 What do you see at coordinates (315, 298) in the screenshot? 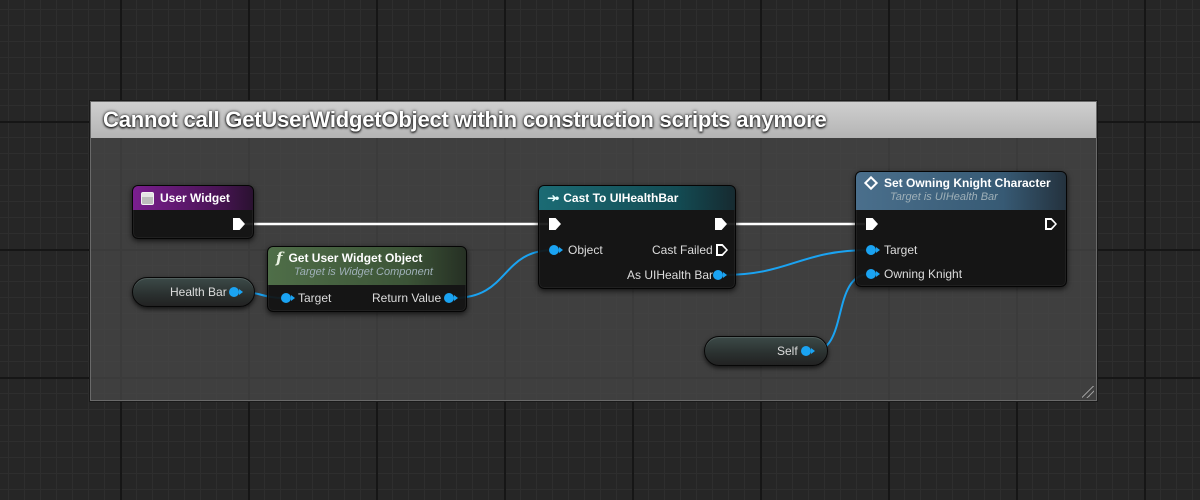
I see `target-pin-label: Target` at bounding box center [315, 298].